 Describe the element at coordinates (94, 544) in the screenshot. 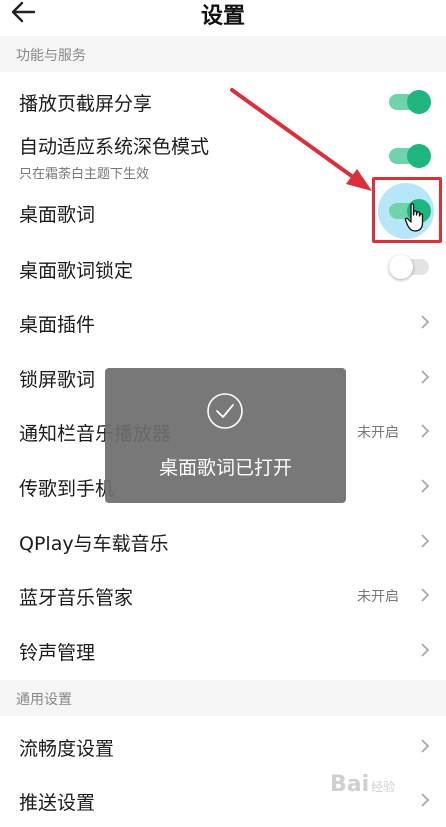

I see `setting-label: QPlay与车载音乐` at that location.